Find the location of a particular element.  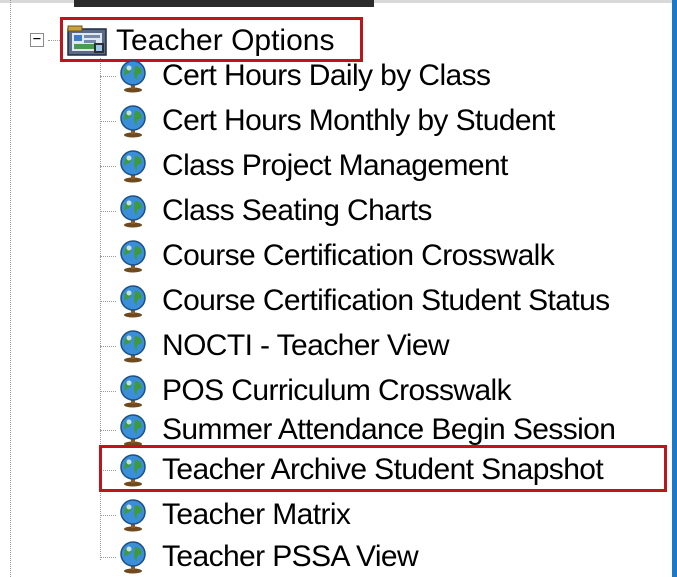

tree-item-cert-hours-daily: Cert Hours Daily by Class is located at coordinates (380, 76).